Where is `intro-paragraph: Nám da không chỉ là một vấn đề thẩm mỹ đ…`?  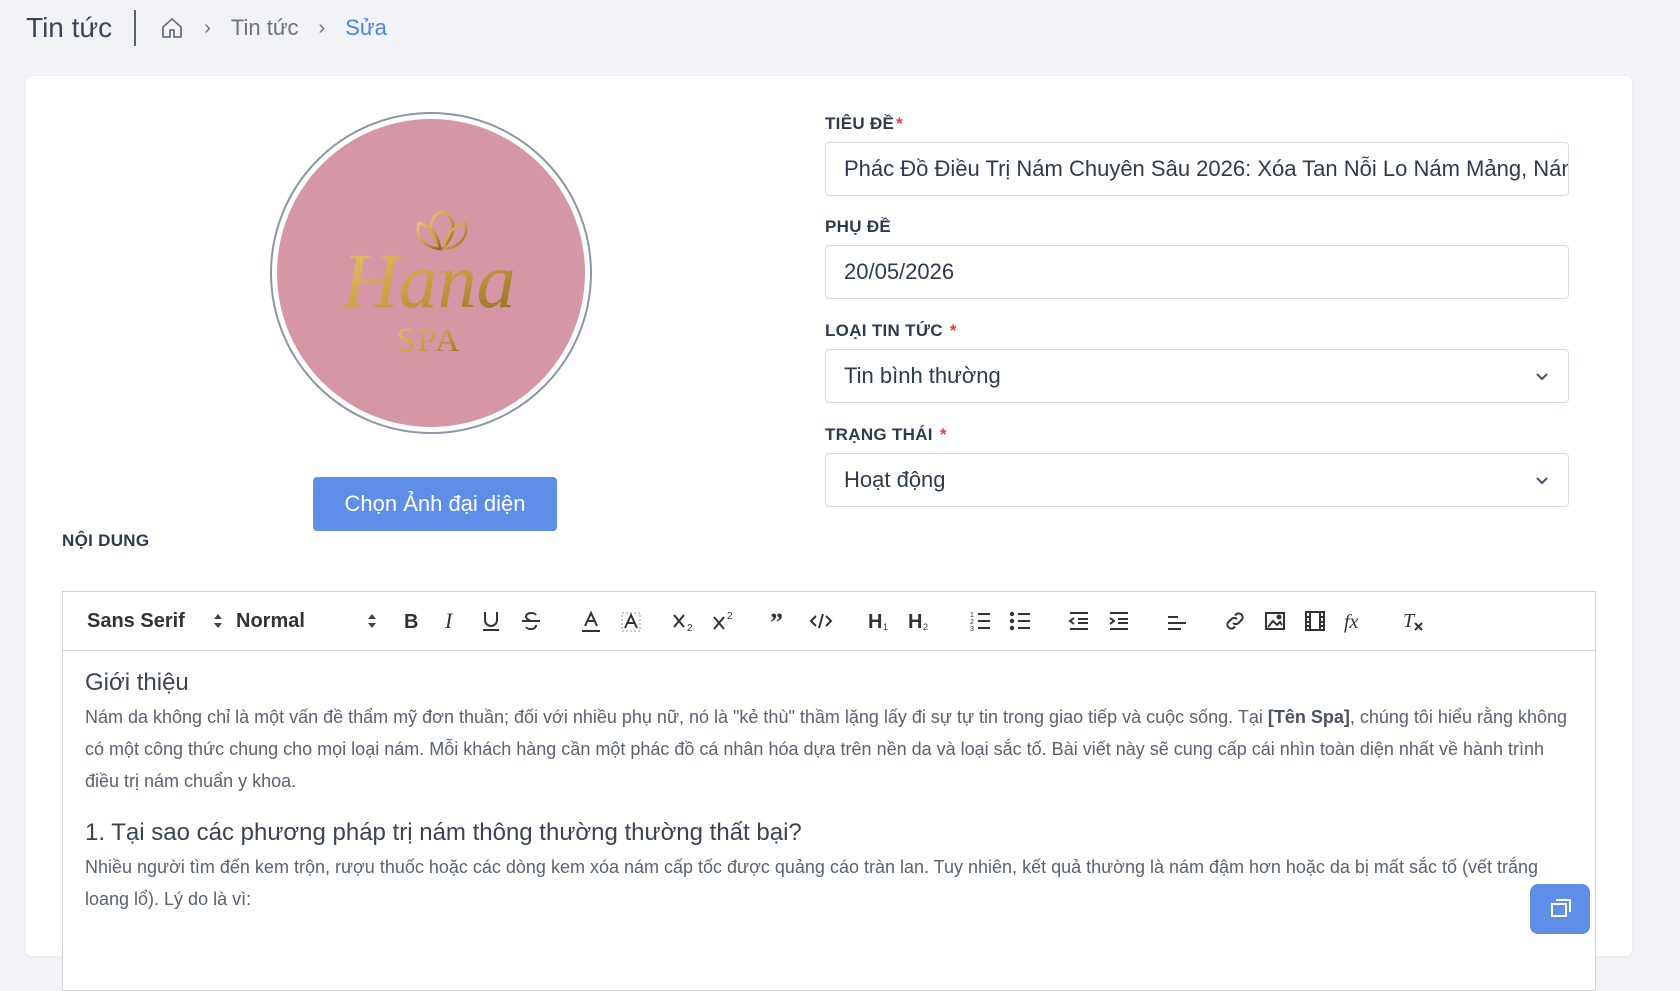
intro-paragraph: Nám da không chỉ là một vấn đề thẩm mỹ đ… is located at coordinates (826, 749).